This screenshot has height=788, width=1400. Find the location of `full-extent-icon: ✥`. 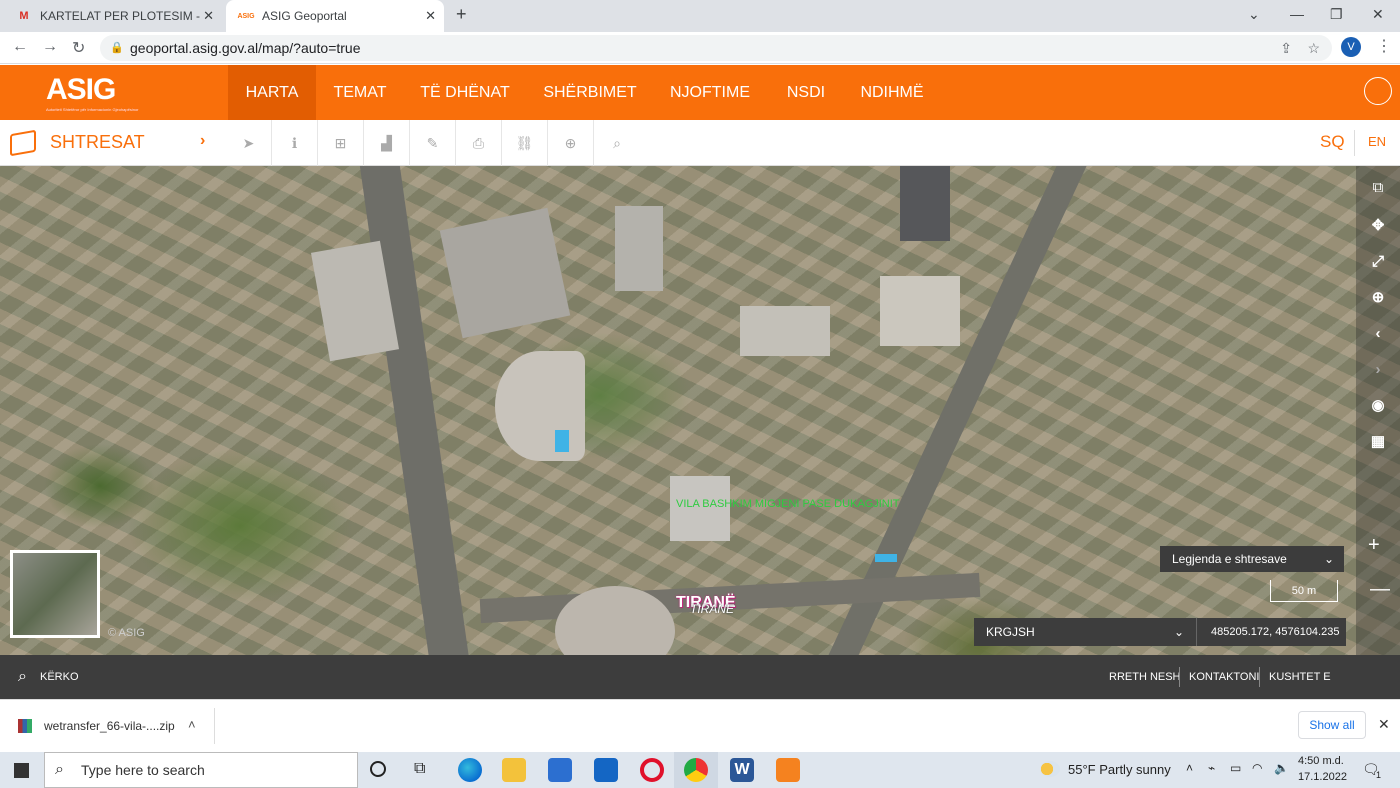

full-extent-icon: ✥ is located at coordinates (1378, 226).